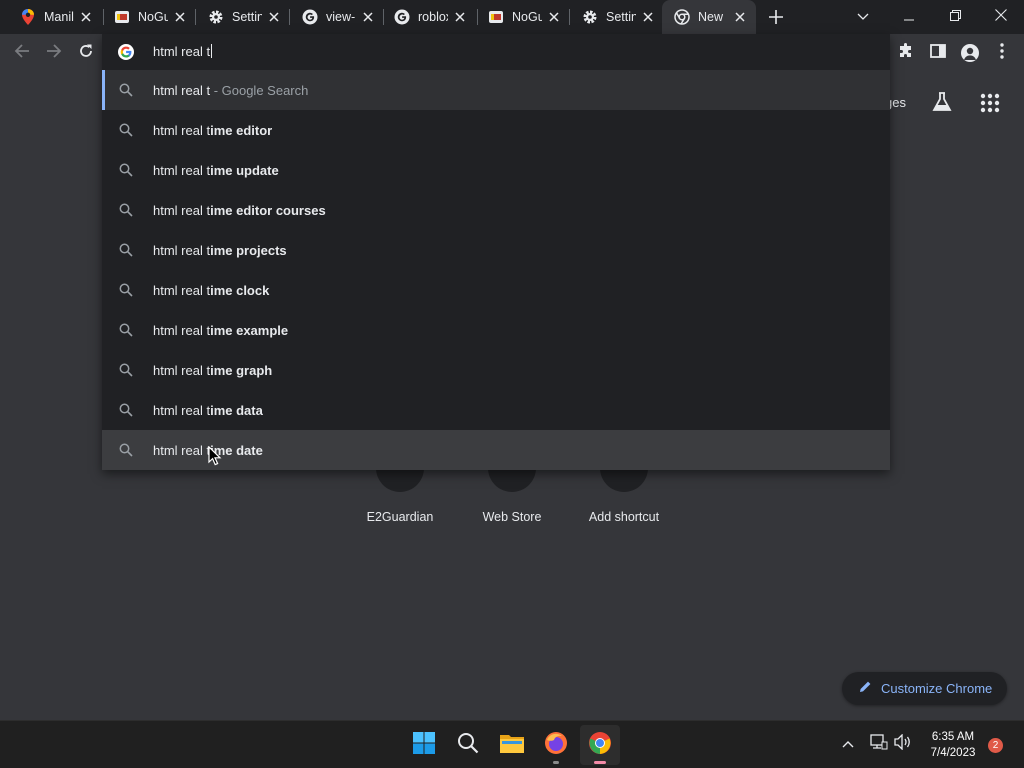 The width and height of the screenshot is (1024, 768). What do you see at coordinates (865, 689) in the screenshot?
I see `pencil-icon` at bounding box center [865, 689].